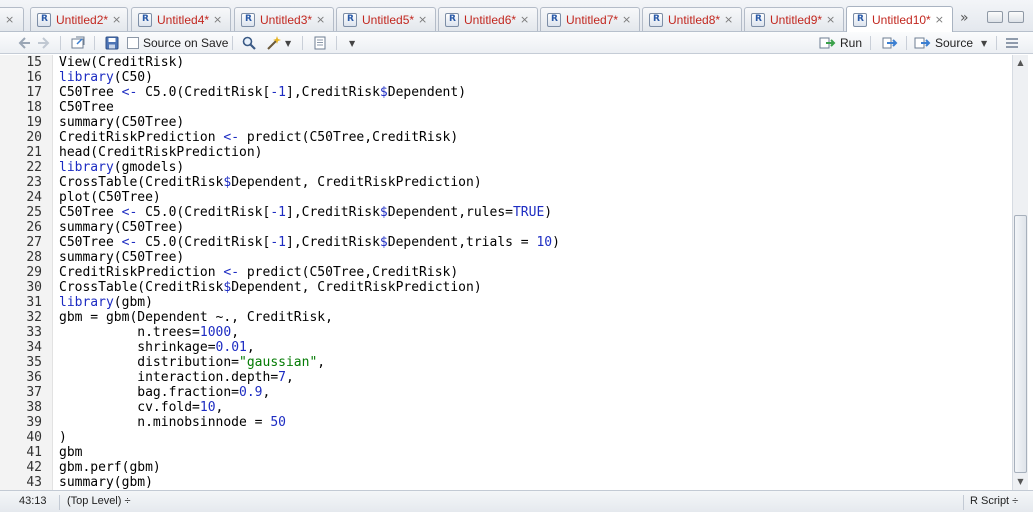 This screenshot has width=1033, height=512. I want to click on tab-untitled5: Untitled5* ×, so click(386, 19).